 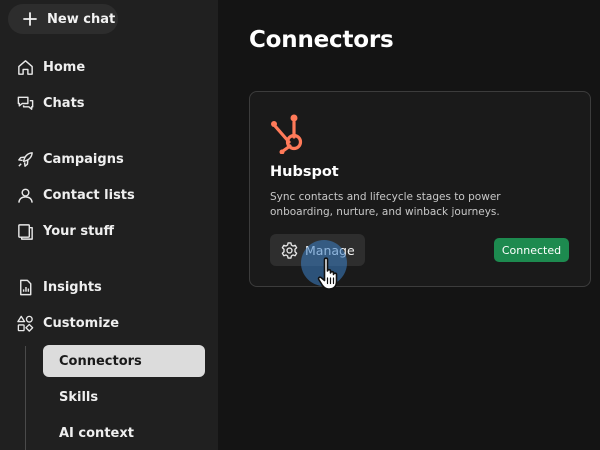 I want to click on sidebar-subitem-connectors: Connectors, so click(x=124, y=361).